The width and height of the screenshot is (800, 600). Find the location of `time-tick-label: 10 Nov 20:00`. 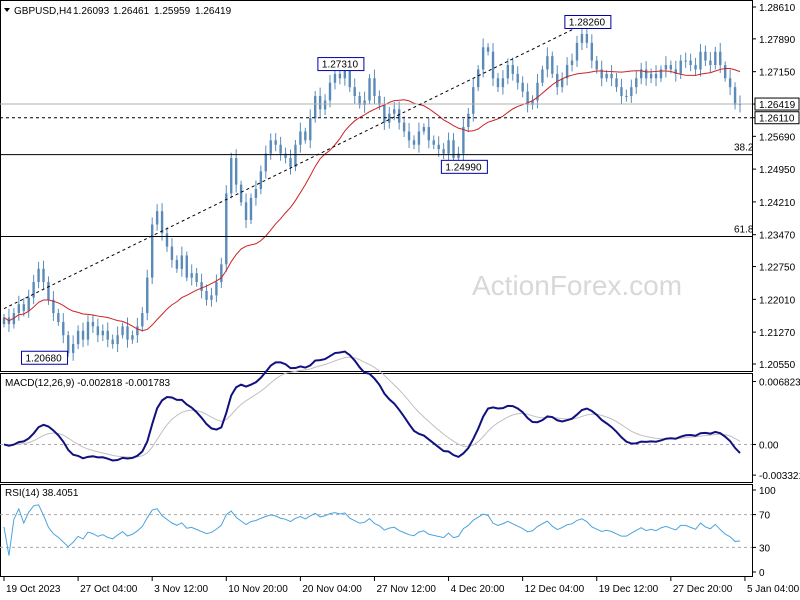

time-tick-label: 10 Nov 20:00 is located at coordinates (258, 589).